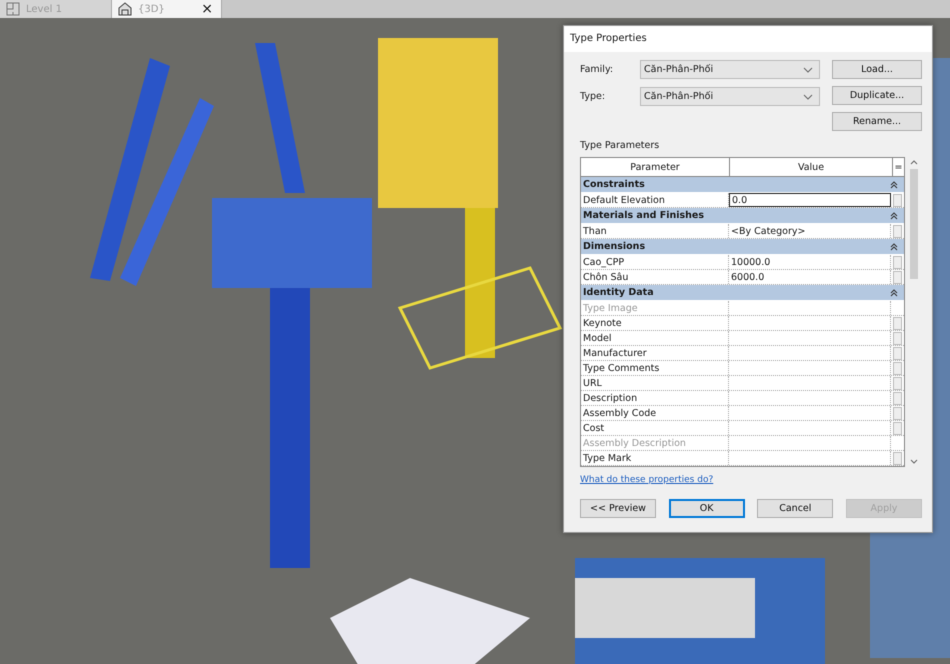 This screenshot has height=664, width=950. Describe the element at coordinates (655, 368) in the screenshot. I see `parameter-cell: Type Comments` at that location.